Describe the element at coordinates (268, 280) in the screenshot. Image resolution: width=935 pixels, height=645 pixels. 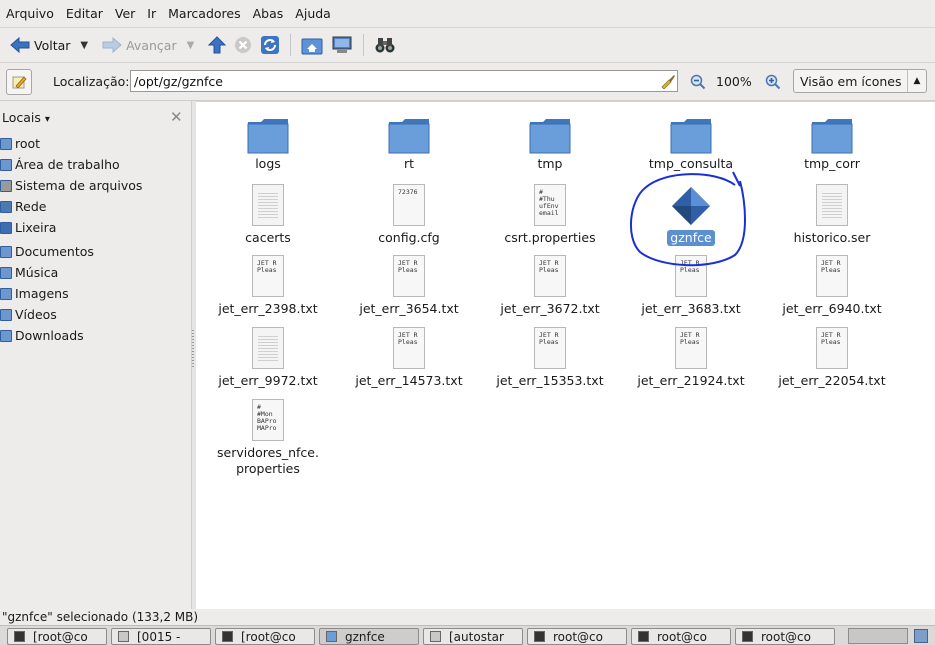
I see `file-item: JET R Pleas jet_err_2398.txt` at that location.